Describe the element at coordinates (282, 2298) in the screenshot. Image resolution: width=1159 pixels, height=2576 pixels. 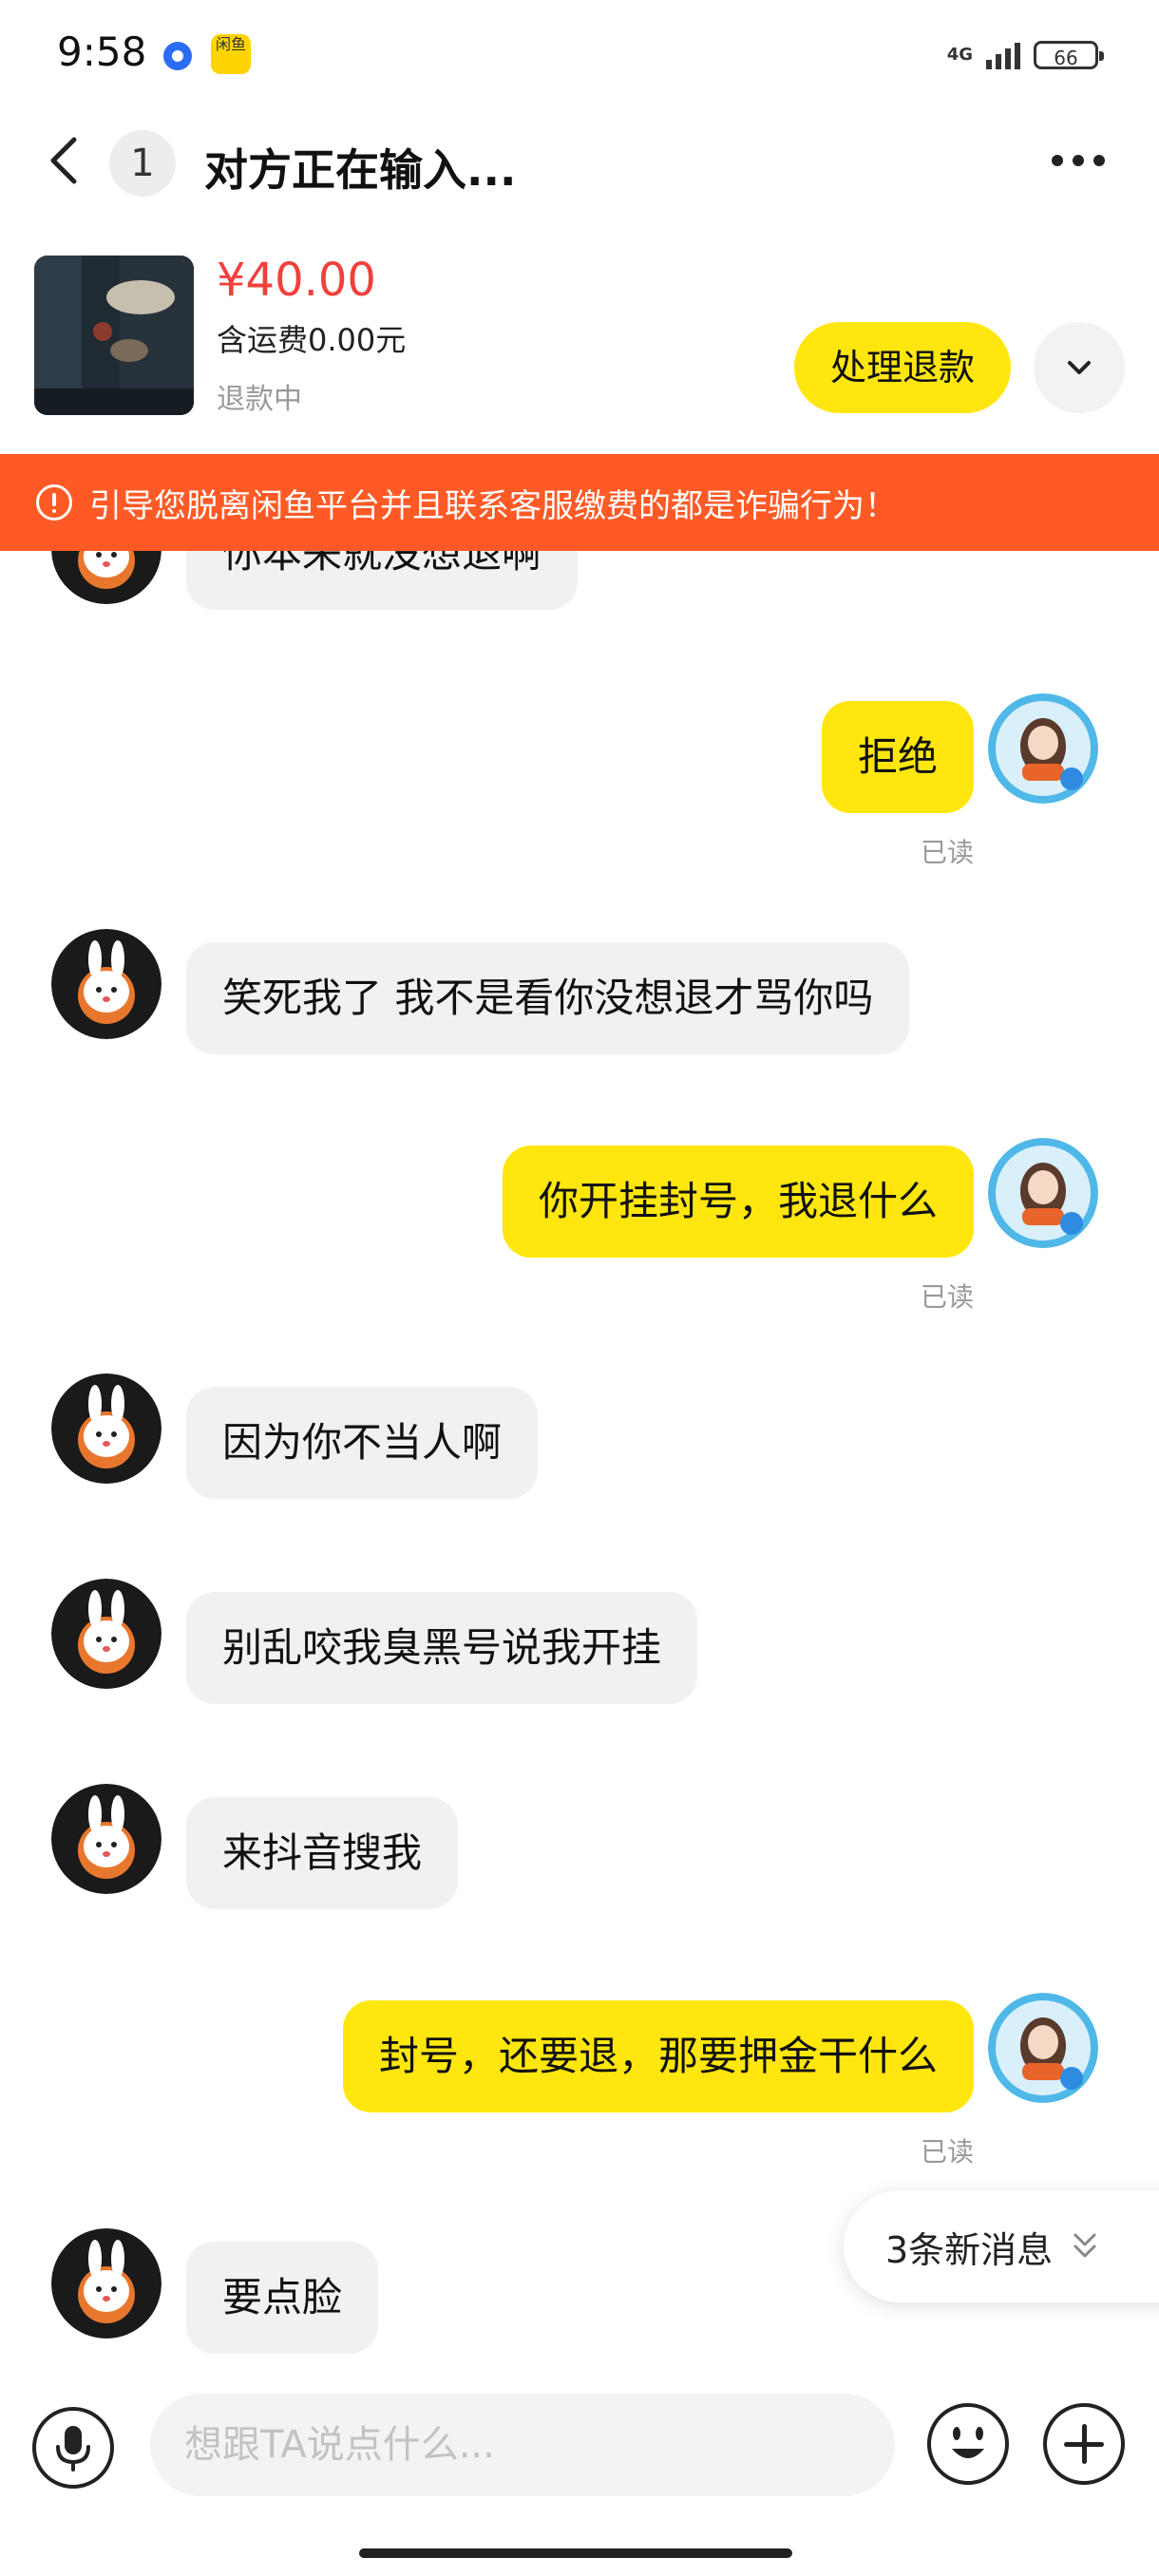
I see `incoming-message: 要点脸` at that location.